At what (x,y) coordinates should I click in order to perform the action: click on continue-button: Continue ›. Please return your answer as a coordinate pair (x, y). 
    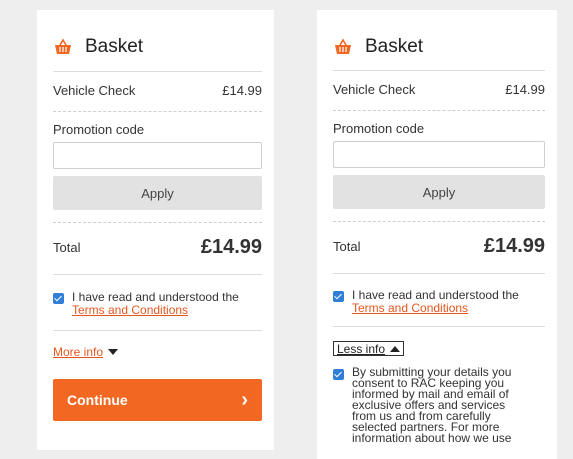
    Looking at the image, I should click on (157, 400).